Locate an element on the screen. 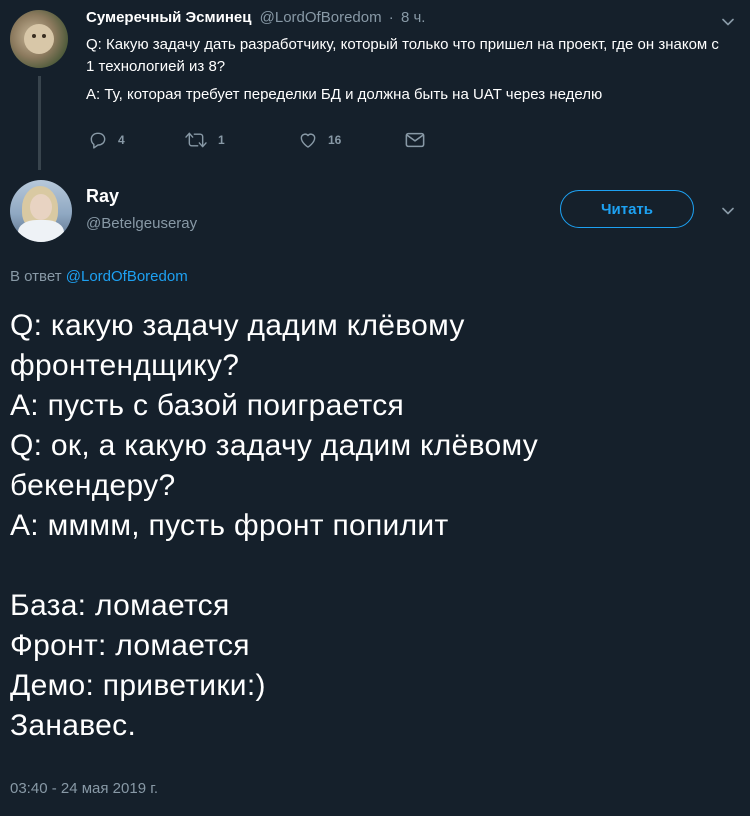  tweet-text-line: бекендеру? is located at coordinates (93, 485).